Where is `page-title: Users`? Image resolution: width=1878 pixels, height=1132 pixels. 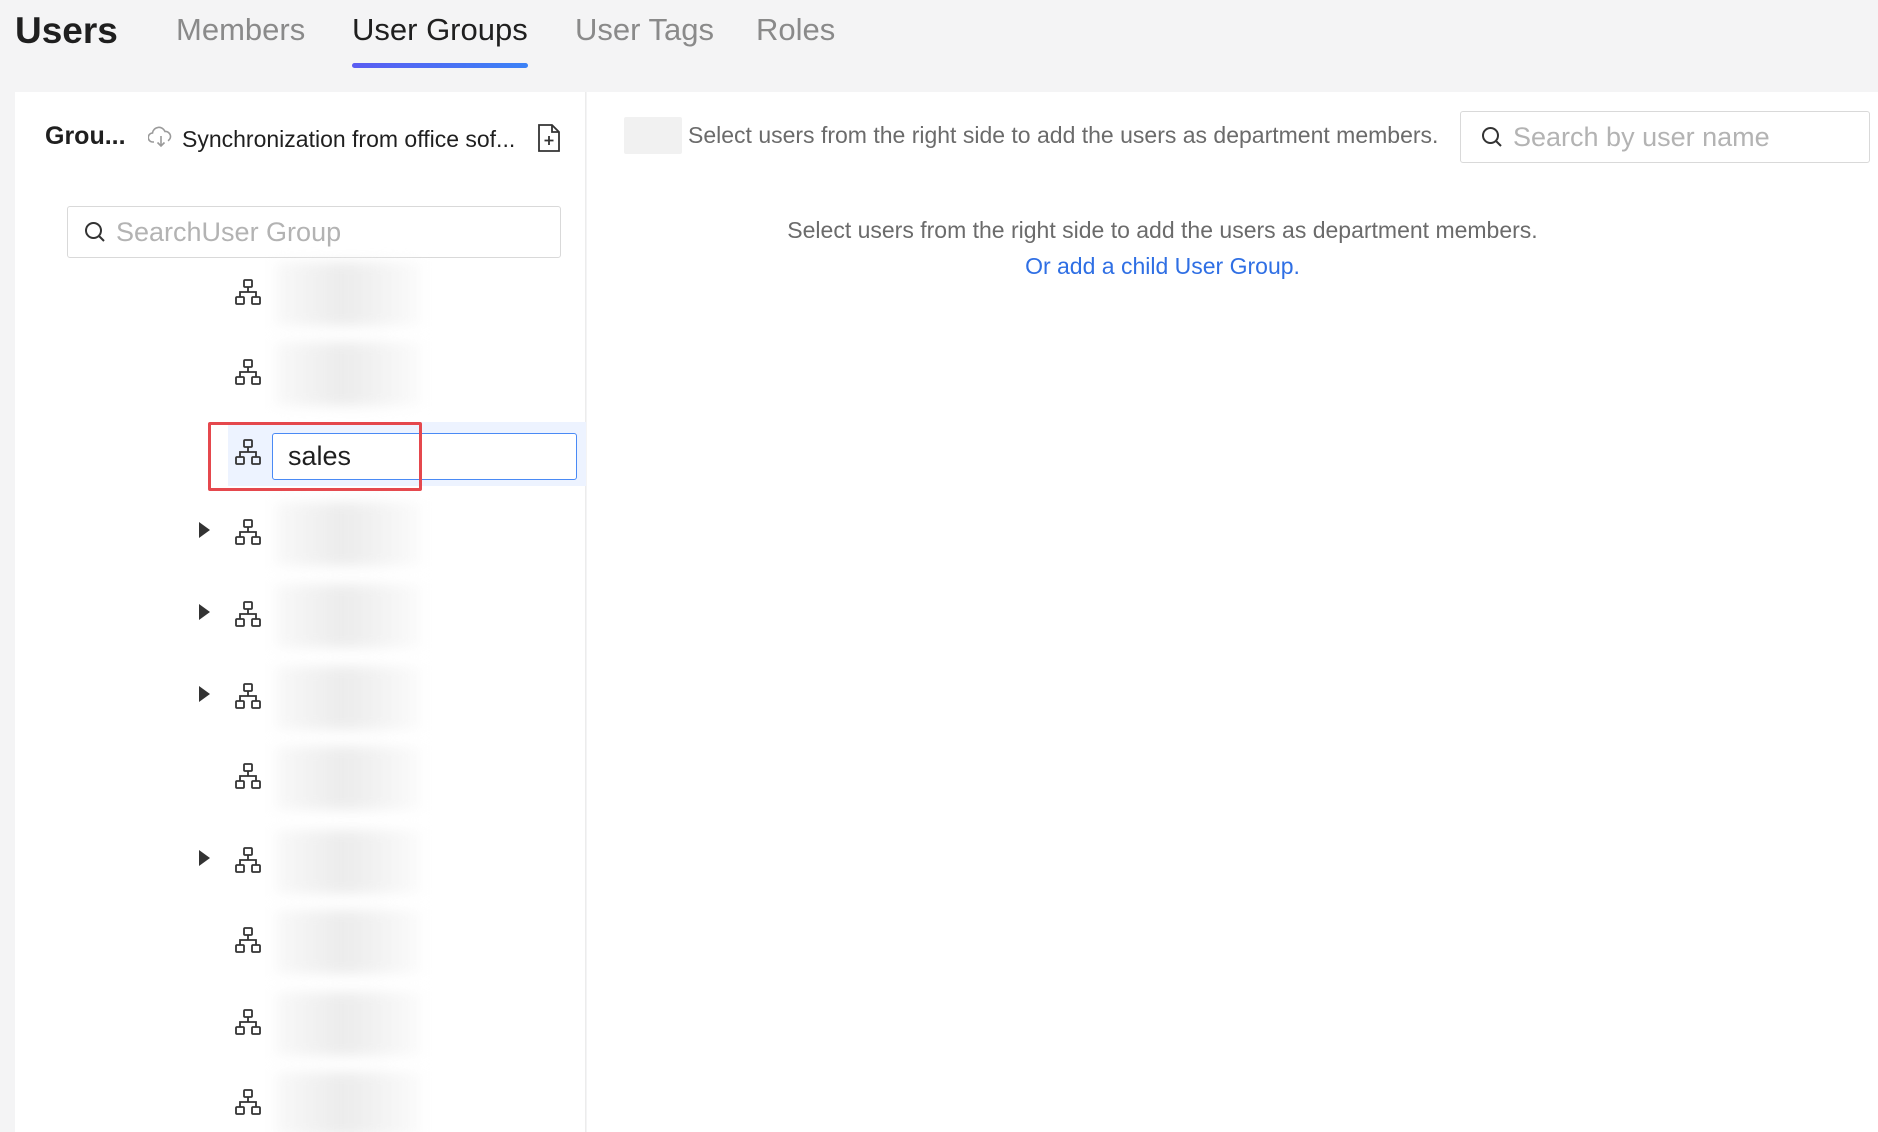 page-title: Users is located at coordinates (66, 30).